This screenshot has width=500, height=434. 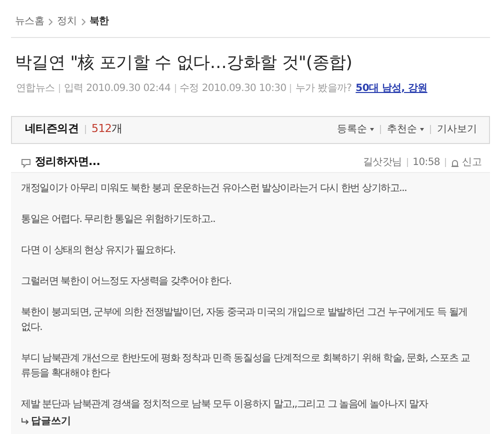 What do you see at coordinates (67, 21) in the screenshot?
I see `breadcrumb-link: 정치` at bounding box center [67, 21].